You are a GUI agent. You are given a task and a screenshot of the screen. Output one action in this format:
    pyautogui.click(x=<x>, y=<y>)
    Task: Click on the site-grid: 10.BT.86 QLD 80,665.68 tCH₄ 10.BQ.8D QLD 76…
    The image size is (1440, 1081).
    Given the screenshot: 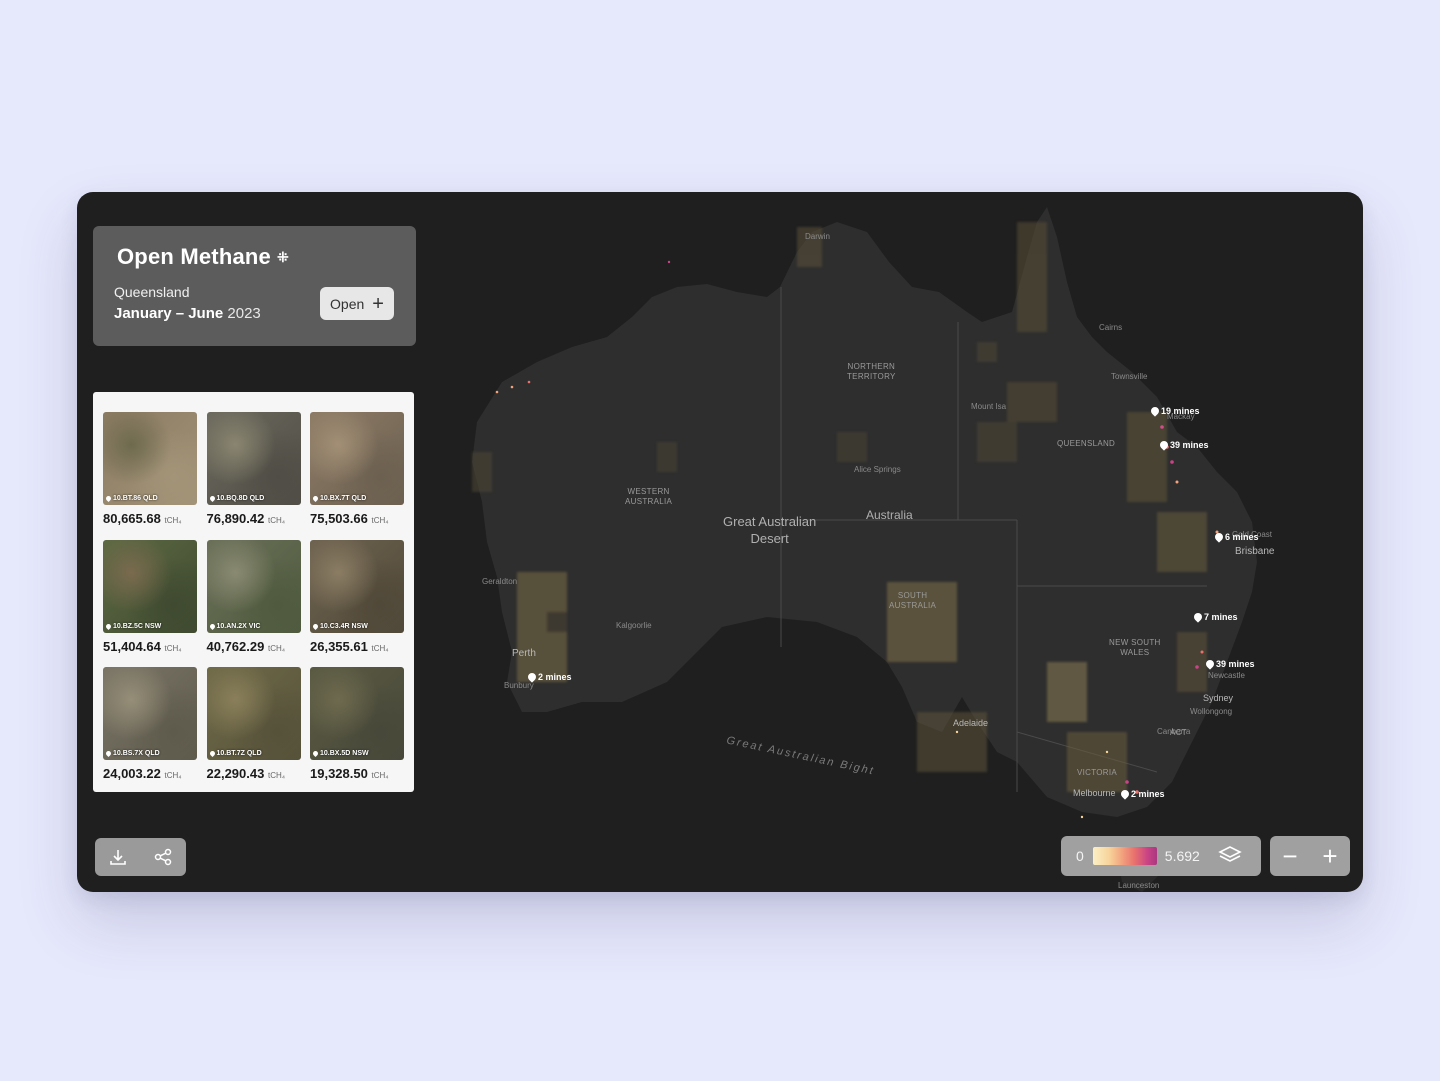 What is the action you would take?
    pyautogui.click(x=253, y=592)
    